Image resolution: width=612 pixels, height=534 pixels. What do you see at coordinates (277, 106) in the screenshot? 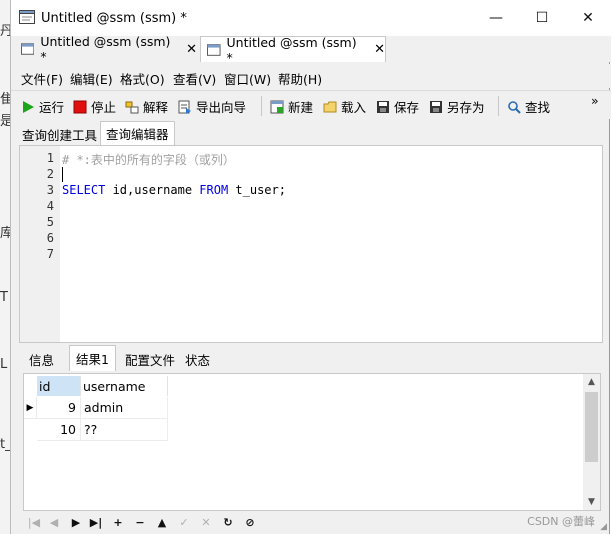
I see `new-query-icon` at bounding box center [277, 106].